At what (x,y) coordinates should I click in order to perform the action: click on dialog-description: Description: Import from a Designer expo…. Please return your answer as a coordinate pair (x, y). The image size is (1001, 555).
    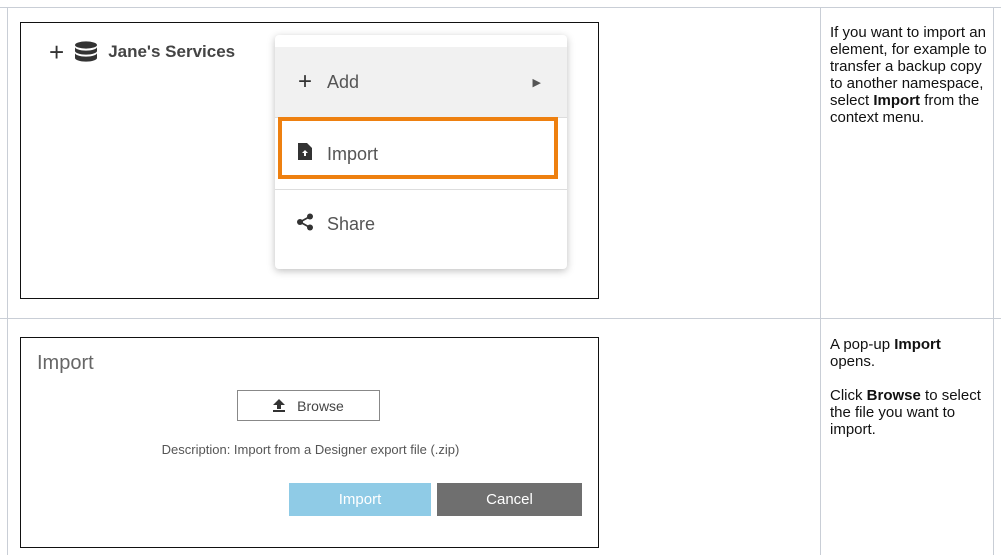
    Looking at the image, I should click on (310, 449).